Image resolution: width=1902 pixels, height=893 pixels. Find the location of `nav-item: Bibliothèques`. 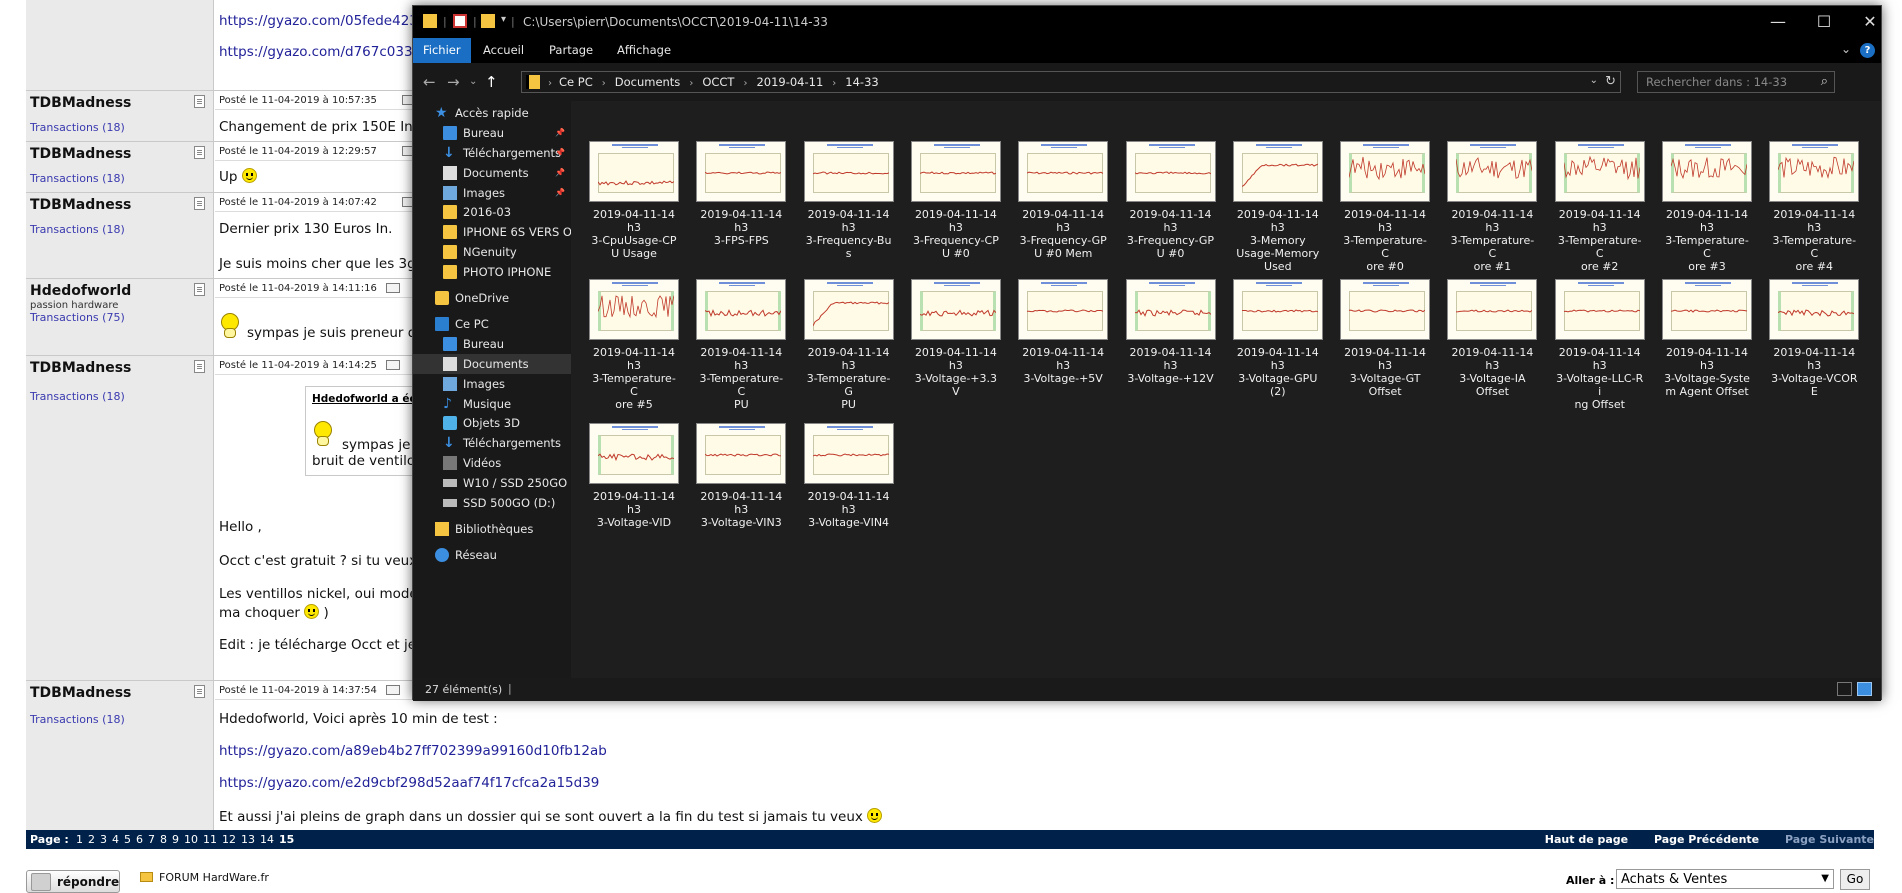

nav-item: Bibliothèques is located at coordinates (492, 529).